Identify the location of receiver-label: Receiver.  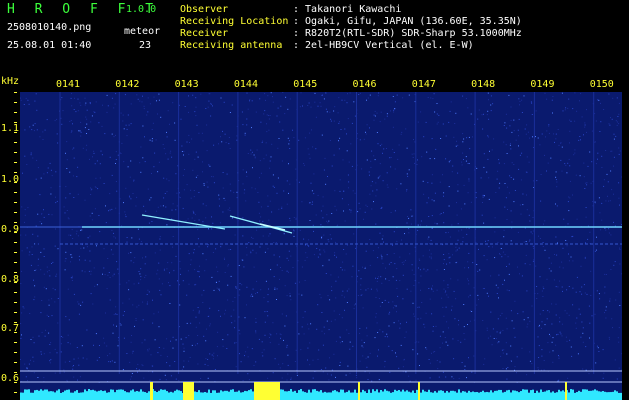
(204, 33).